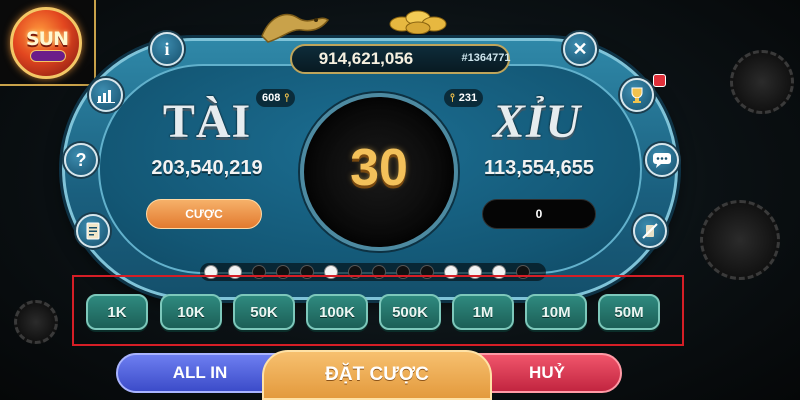  I want to click on bet-tai-button: CƯỢC, so click(204, 214).